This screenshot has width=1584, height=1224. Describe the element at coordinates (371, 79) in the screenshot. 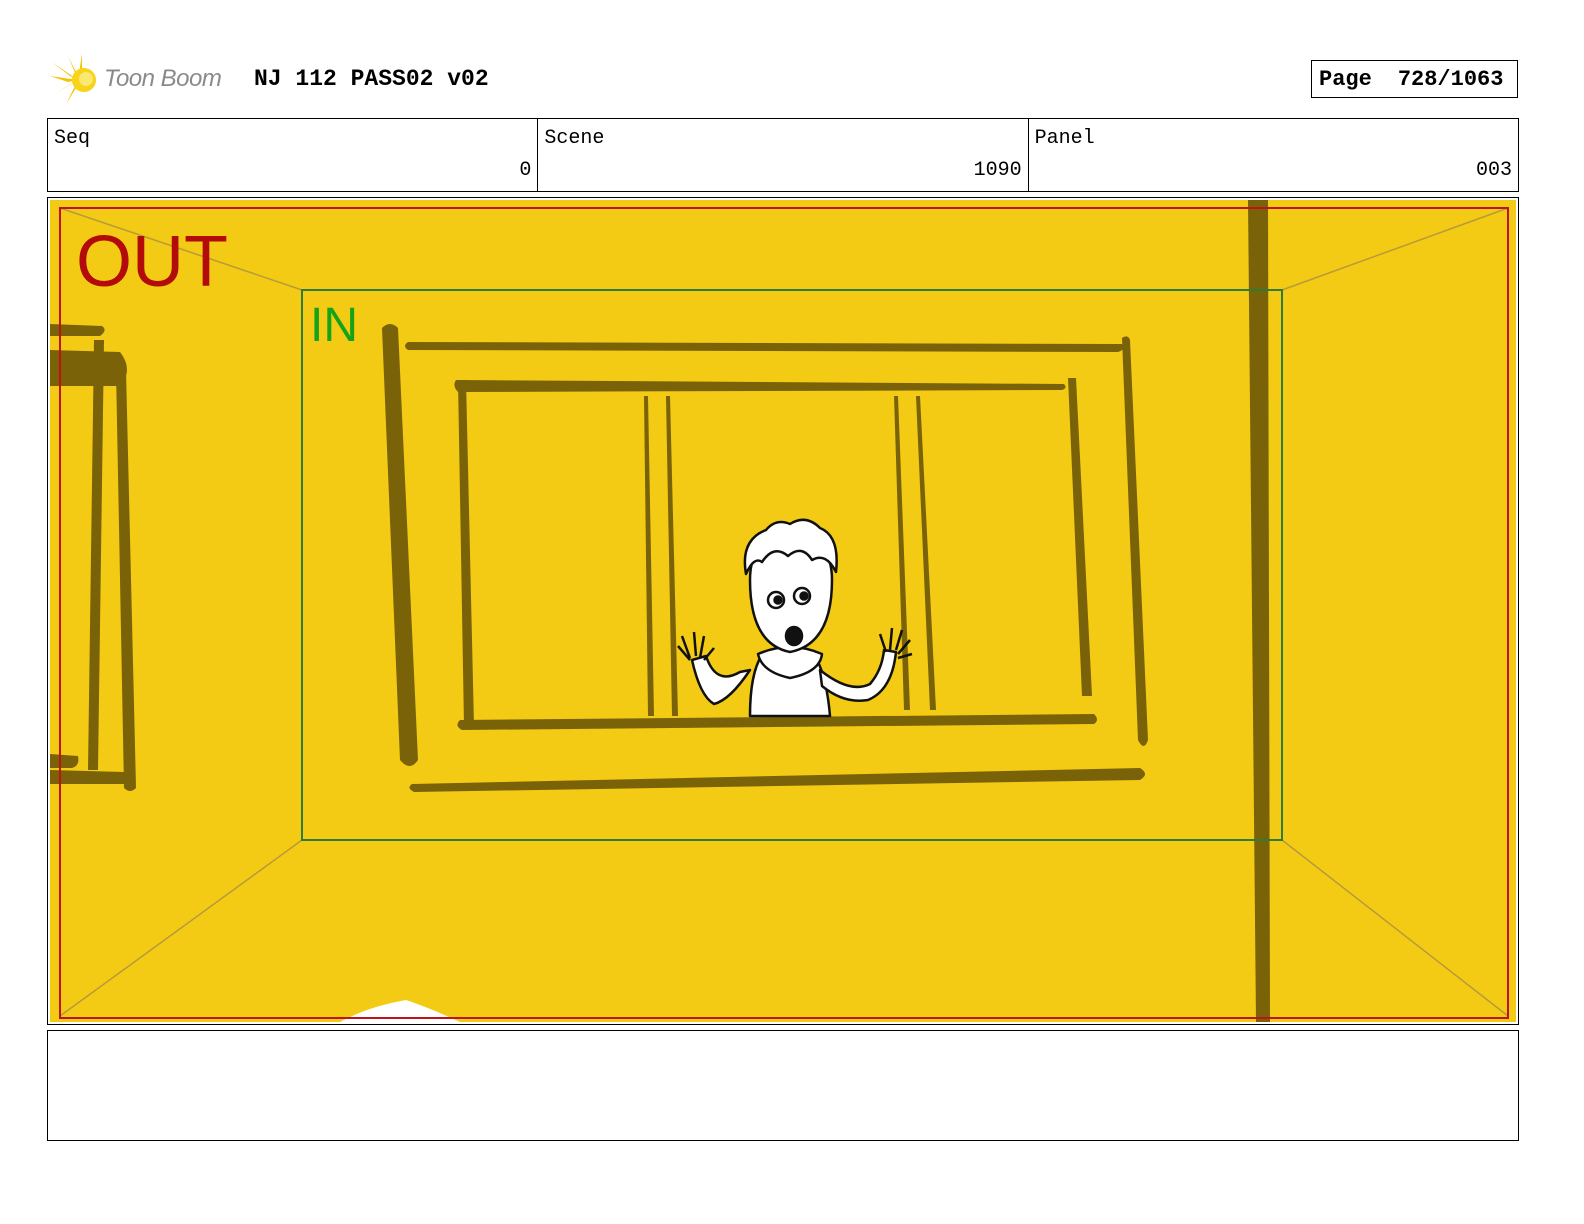

I see `project-title: NJ 112 PASS02 v02` at that location.